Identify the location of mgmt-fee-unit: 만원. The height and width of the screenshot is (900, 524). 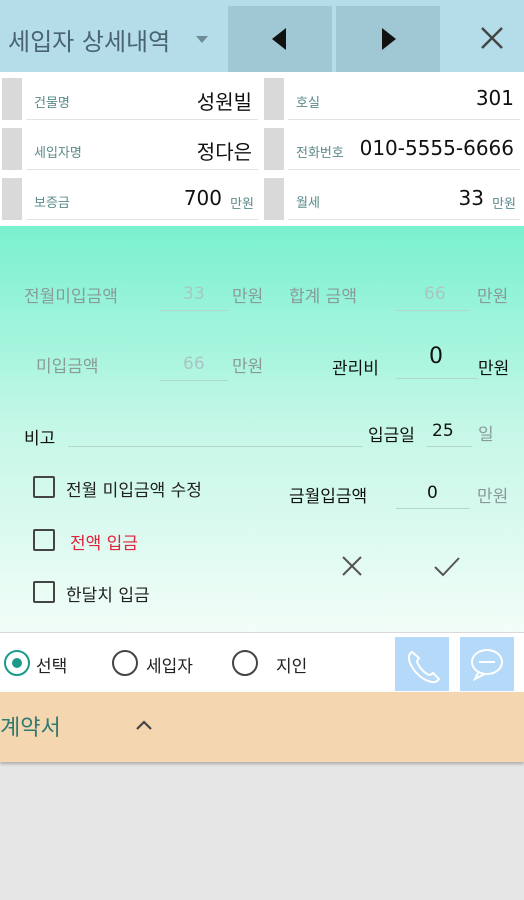
(494, 369).